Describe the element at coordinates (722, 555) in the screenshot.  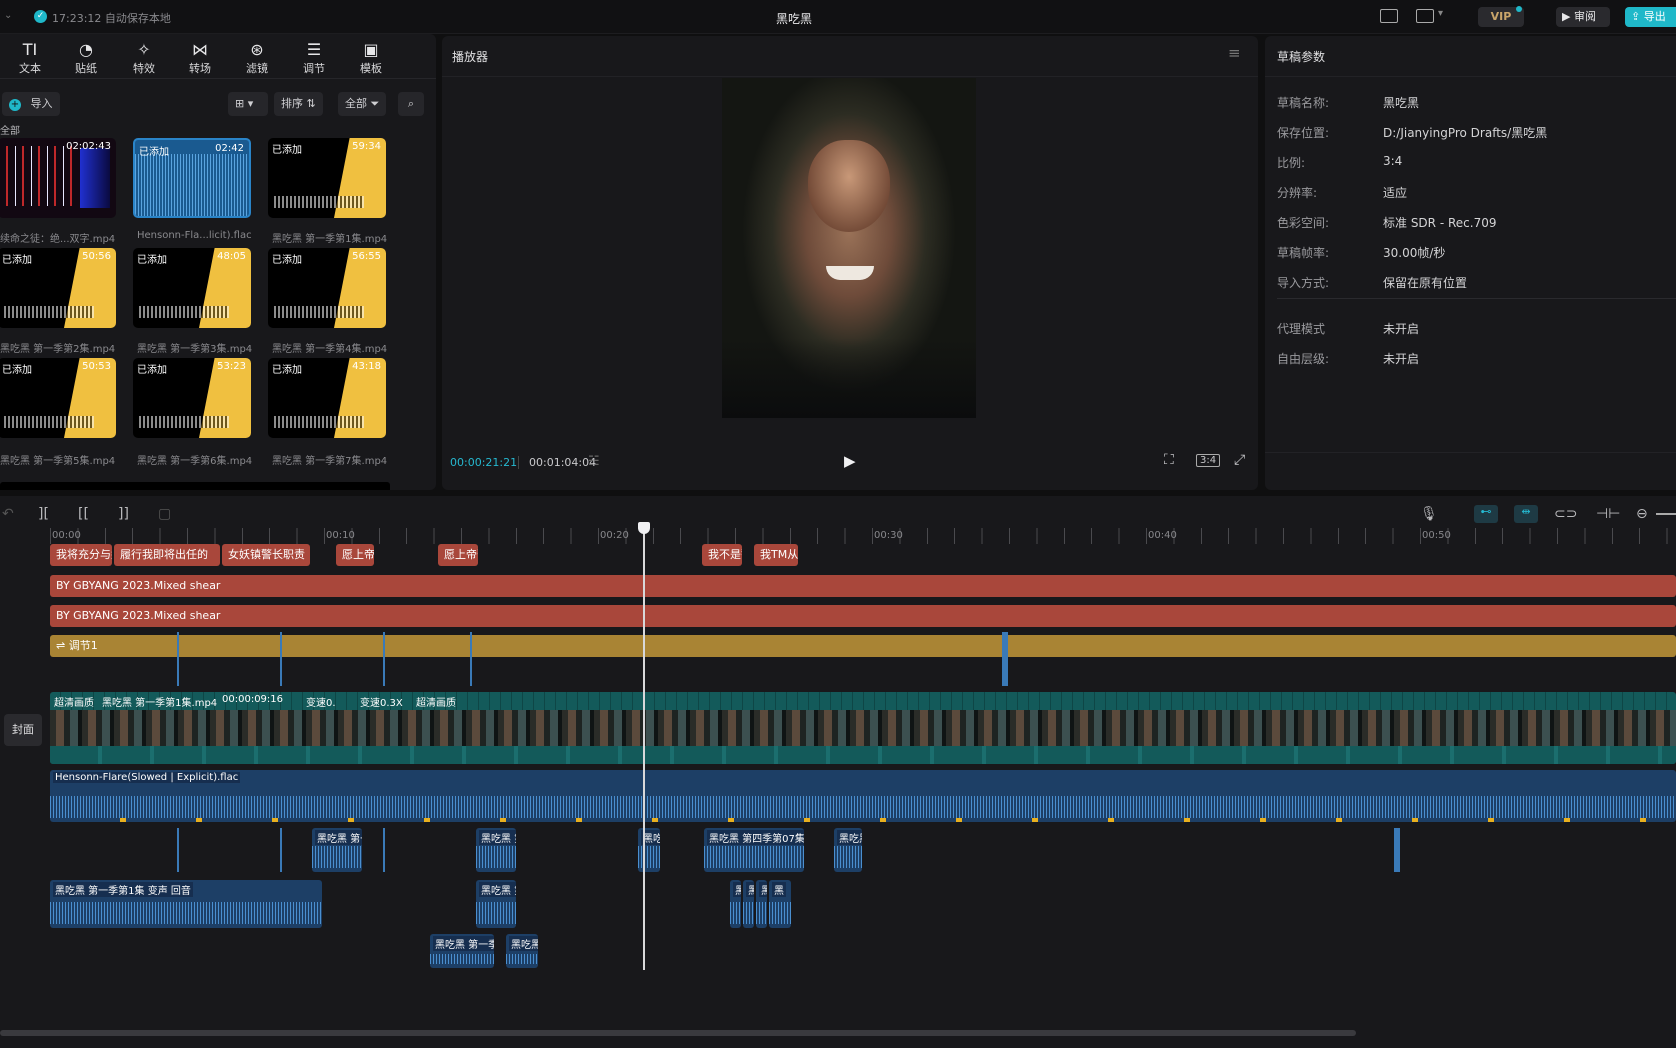
I see `text-clip: 我不是警` at that location.